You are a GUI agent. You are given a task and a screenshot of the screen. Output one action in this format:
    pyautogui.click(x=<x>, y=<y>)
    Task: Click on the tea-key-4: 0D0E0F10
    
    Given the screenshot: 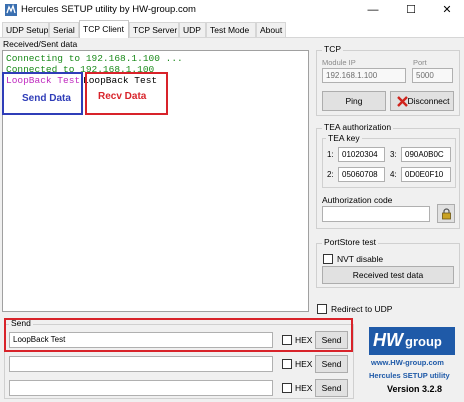 What is the action you would take?
    pyautogui.click(x=426, y=174)
    